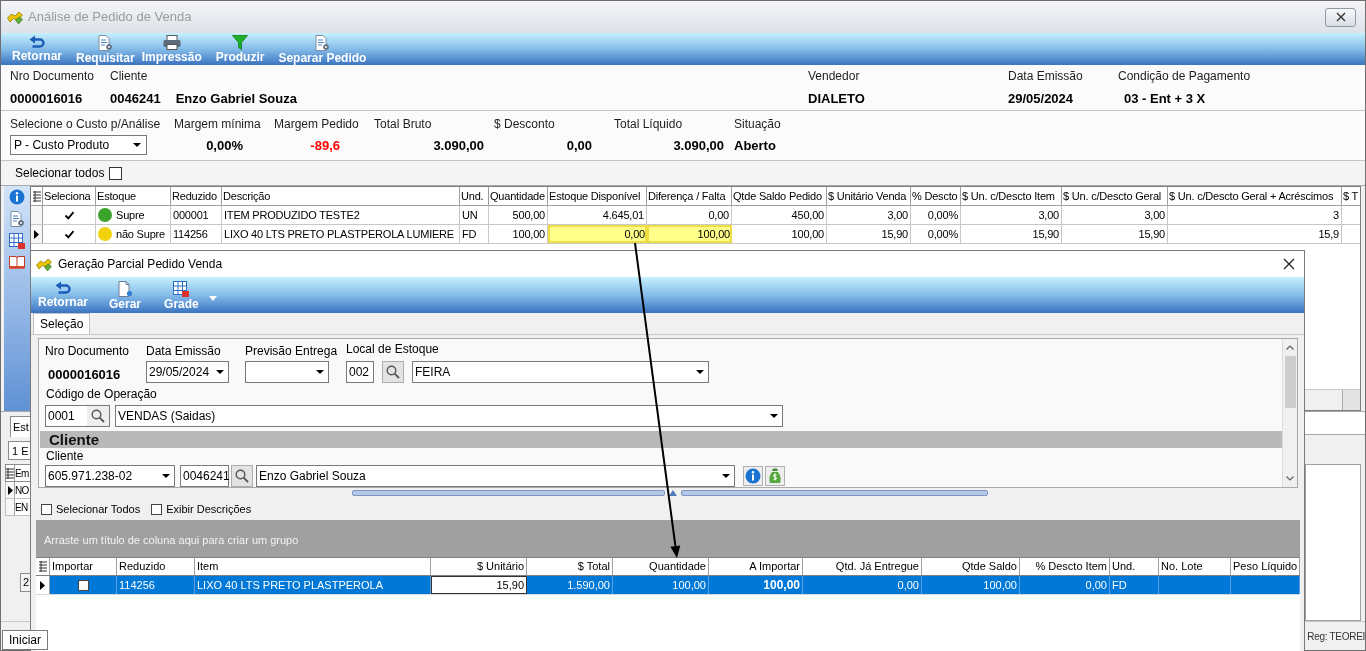  What do you see at coordinates (240, 42) in the screenshot?
I see `funnel-icon` at bounding box center [240, 42].